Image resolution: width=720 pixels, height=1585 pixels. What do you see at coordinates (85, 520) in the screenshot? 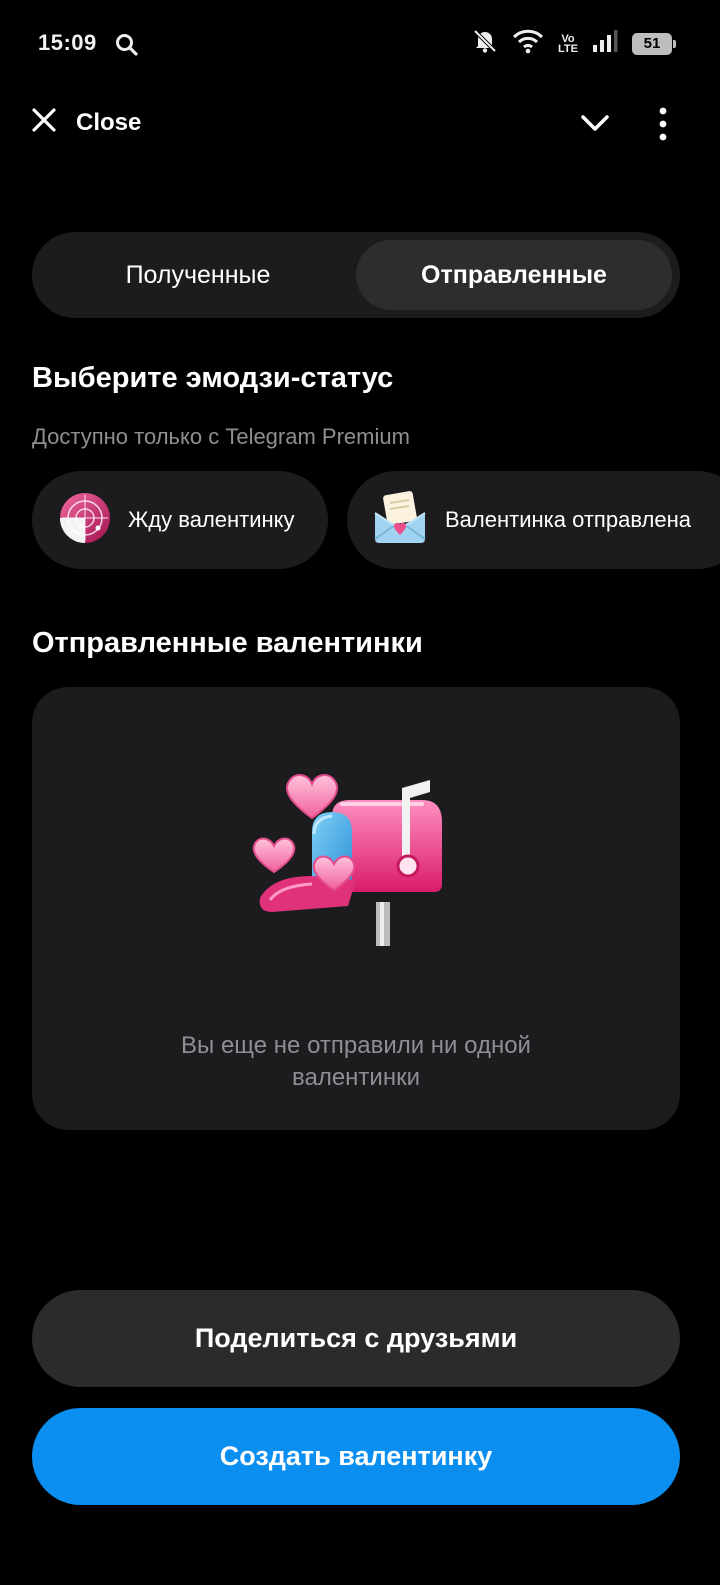
I see `radar-icon` at bounding box center [85, 520].